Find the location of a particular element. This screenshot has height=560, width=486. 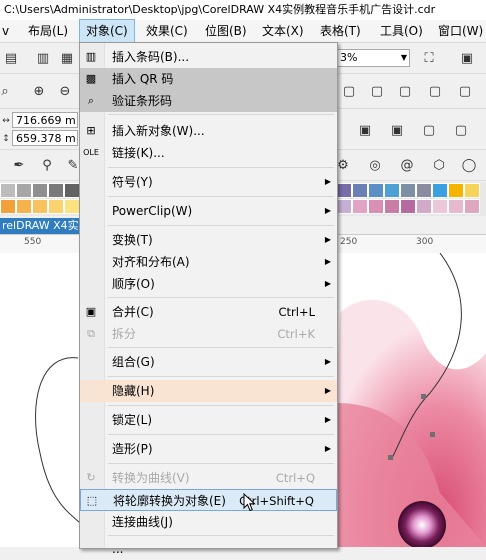

mouse-cursor-icon is located at coordinates (249, 502).